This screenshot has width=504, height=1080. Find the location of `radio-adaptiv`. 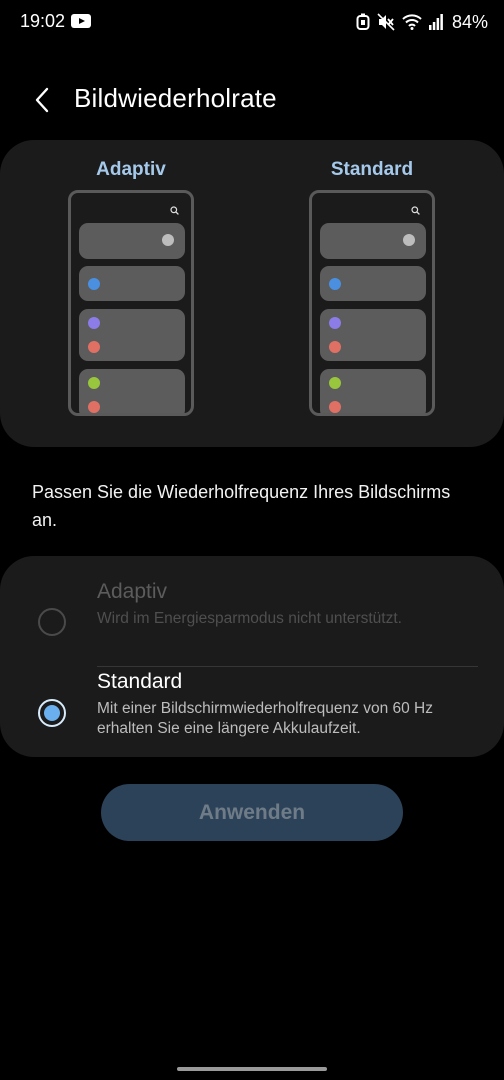

radio-adaptiv is located at coordinates (52, 622).